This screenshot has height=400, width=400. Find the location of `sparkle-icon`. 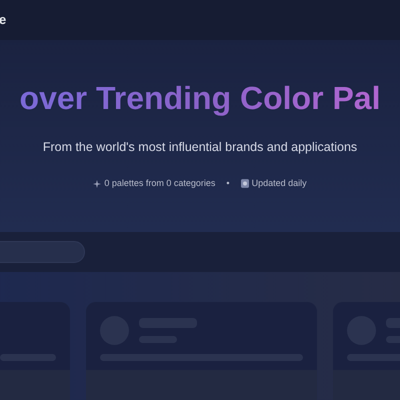

sparkle-icon is located at coordinates (97, 184).